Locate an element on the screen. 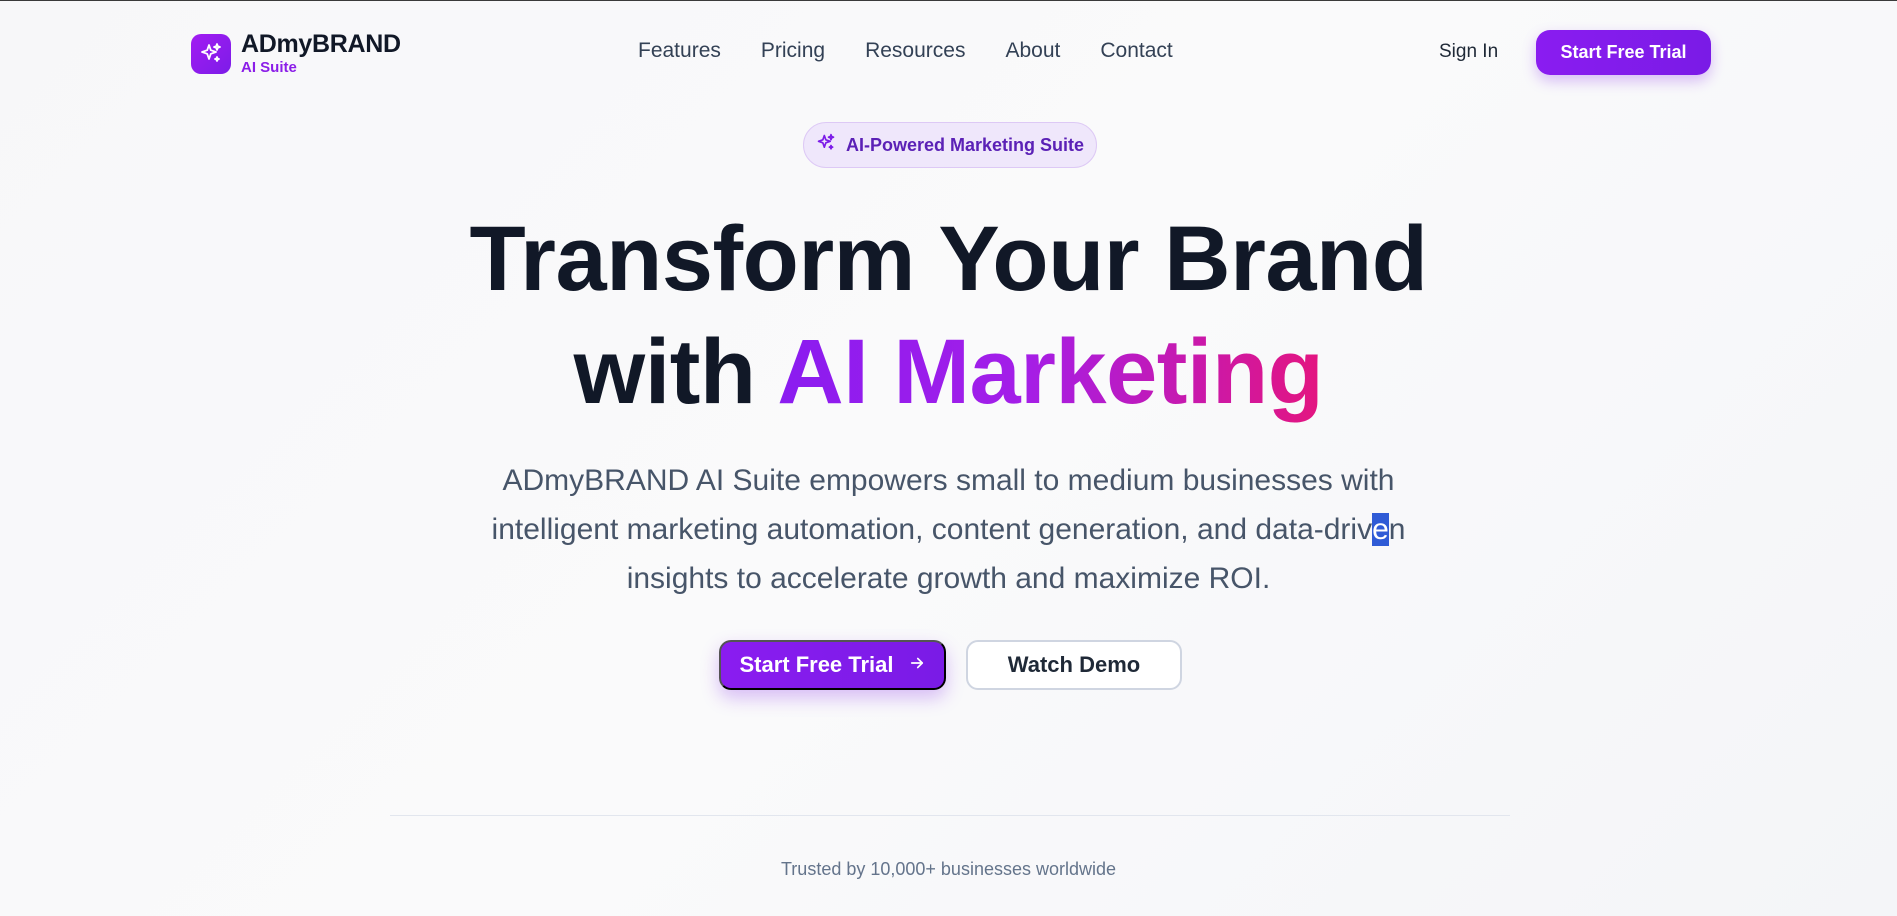 The height and width of the screenshot is (916, 1897). nav-features: Features is located at coordinates (679, 51).